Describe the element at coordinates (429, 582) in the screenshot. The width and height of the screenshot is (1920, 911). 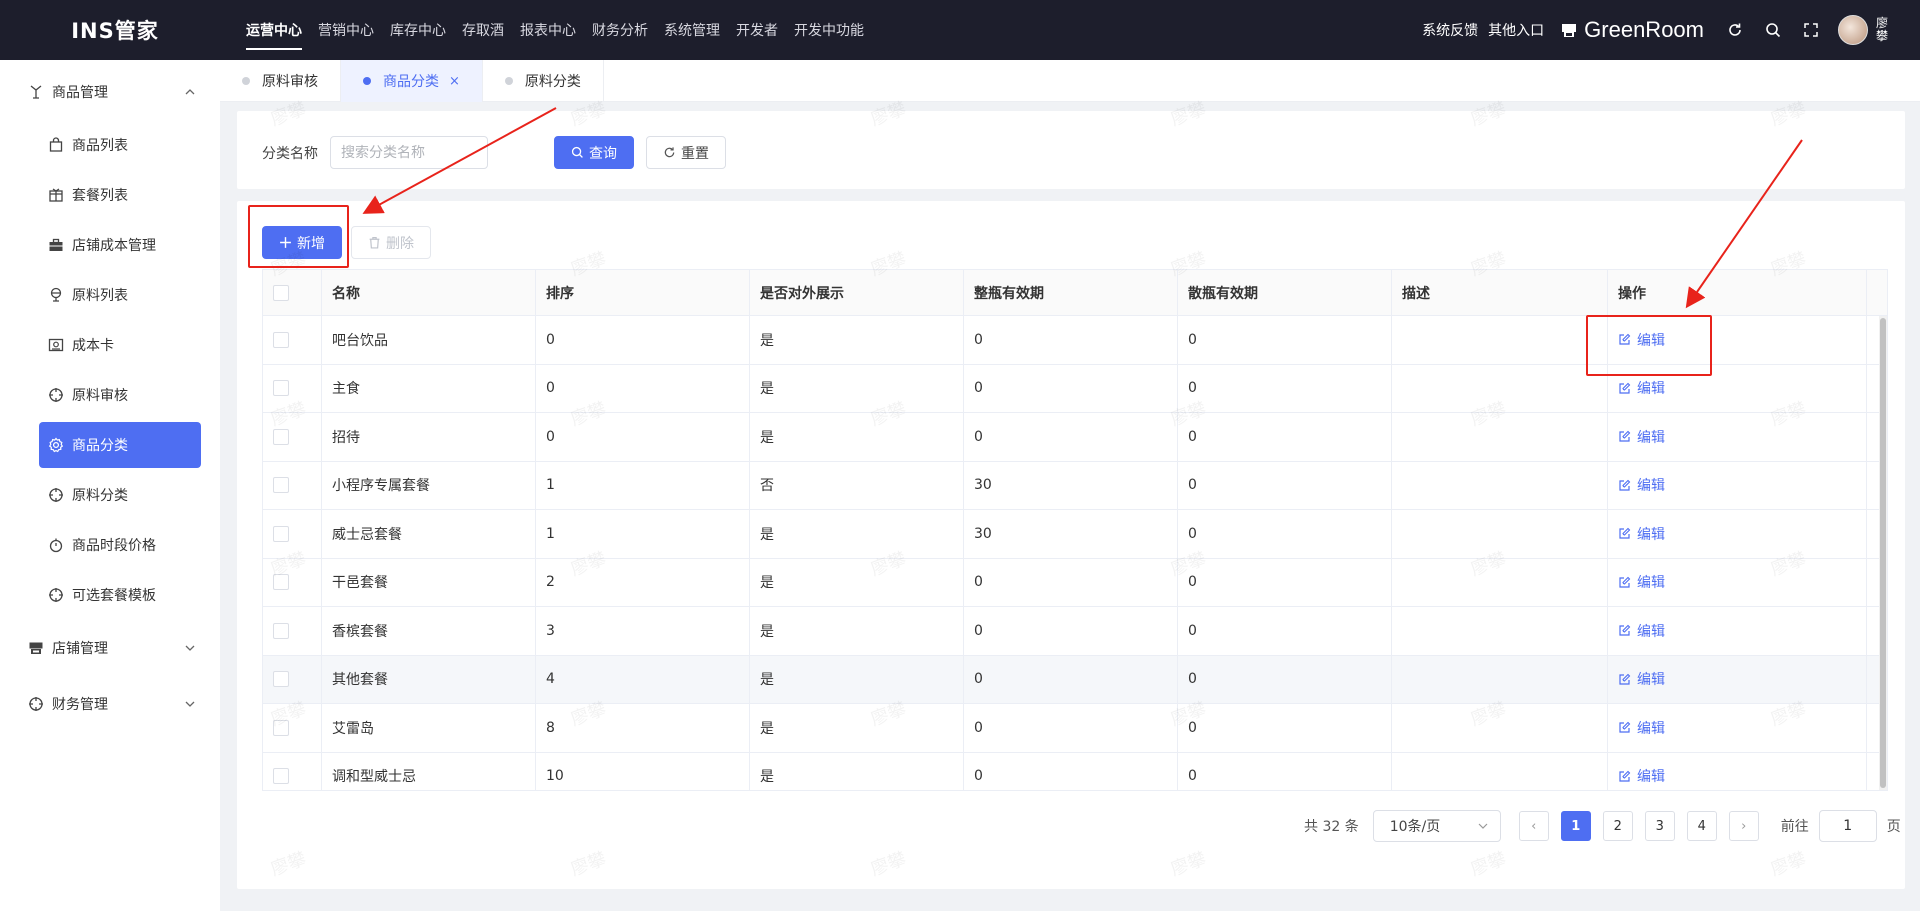
I see `cell-name: 干邑套餐` at that location.